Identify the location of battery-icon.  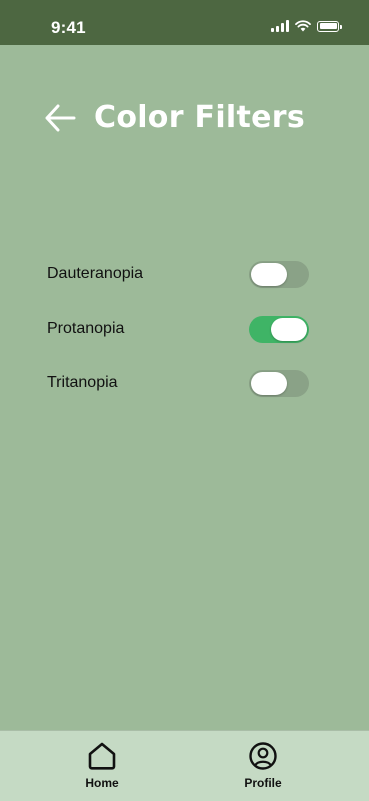
(329, 26).